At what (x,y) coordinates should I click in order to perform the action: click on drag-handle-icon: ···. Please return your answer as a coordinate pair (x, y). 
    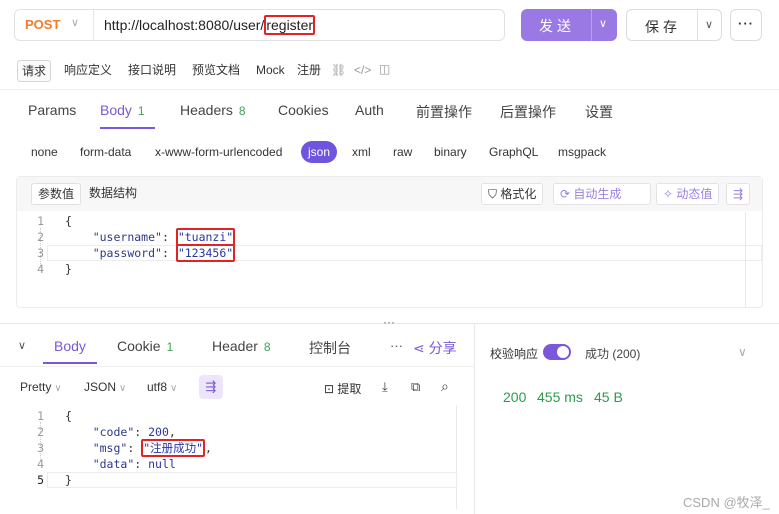
    Looking at the image, I should click on (389, 322).